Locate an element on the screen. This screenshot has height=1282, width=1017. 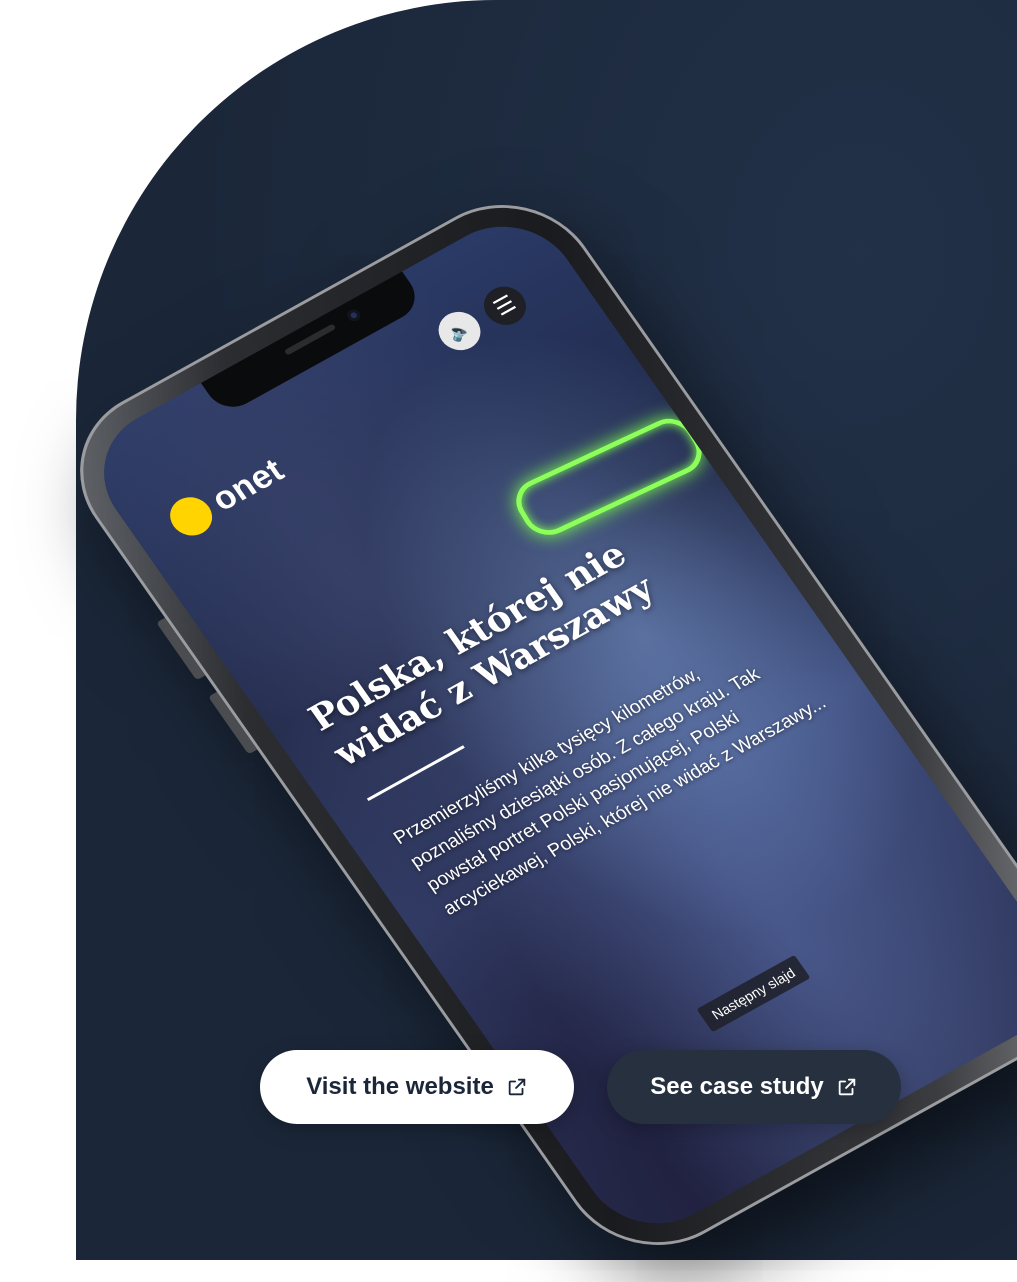
site-logo: onet is located at coordinates (227, 497).